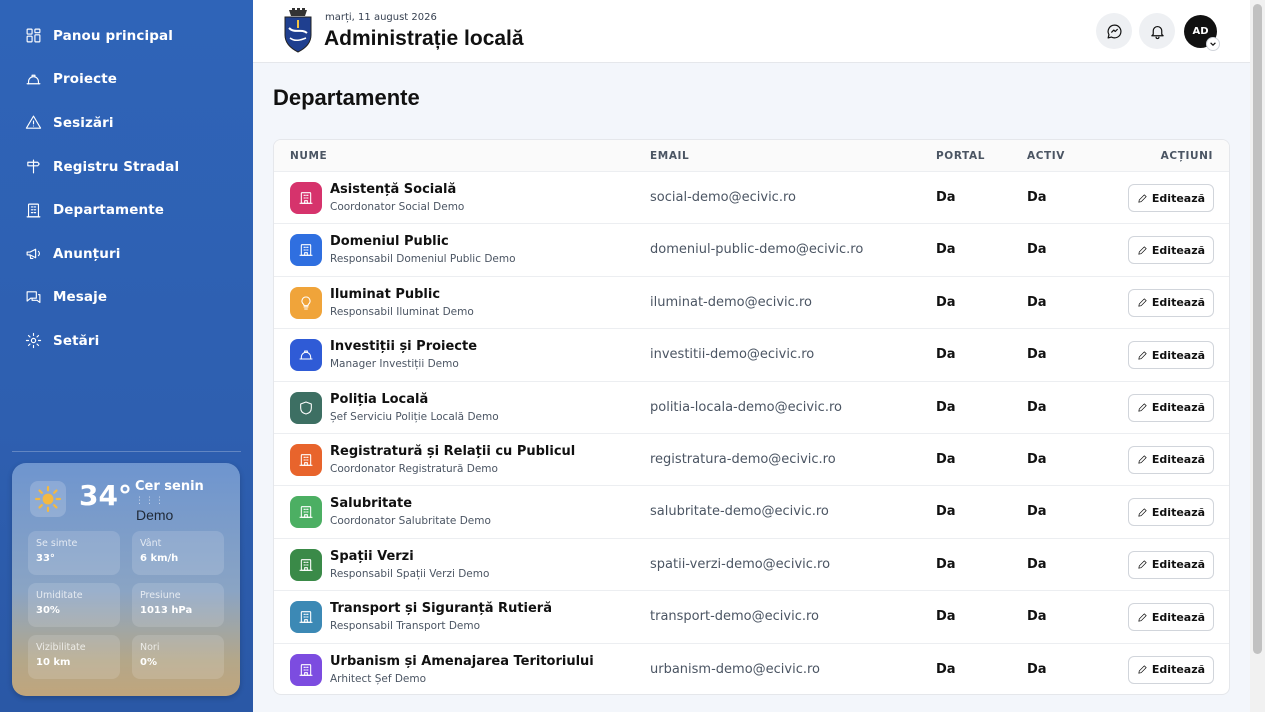 This screenshot has width=1265, height=712. Describe the element at coordinates (757, 250) in the screenshot. I see `department-email: domeniul-public-demo@ecivic.ro` at that location.